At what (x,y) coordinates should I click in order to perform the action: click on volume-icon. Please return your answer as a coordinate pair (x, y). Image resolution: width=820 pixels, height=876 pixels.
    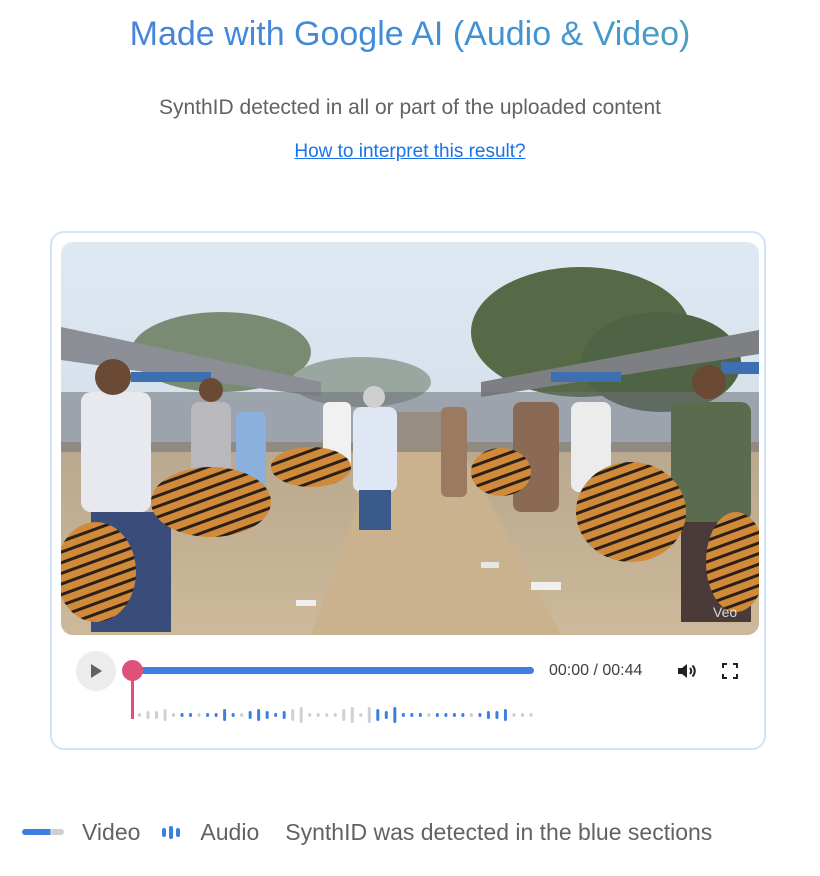
    Looking at the image, I should click on (687, 671).